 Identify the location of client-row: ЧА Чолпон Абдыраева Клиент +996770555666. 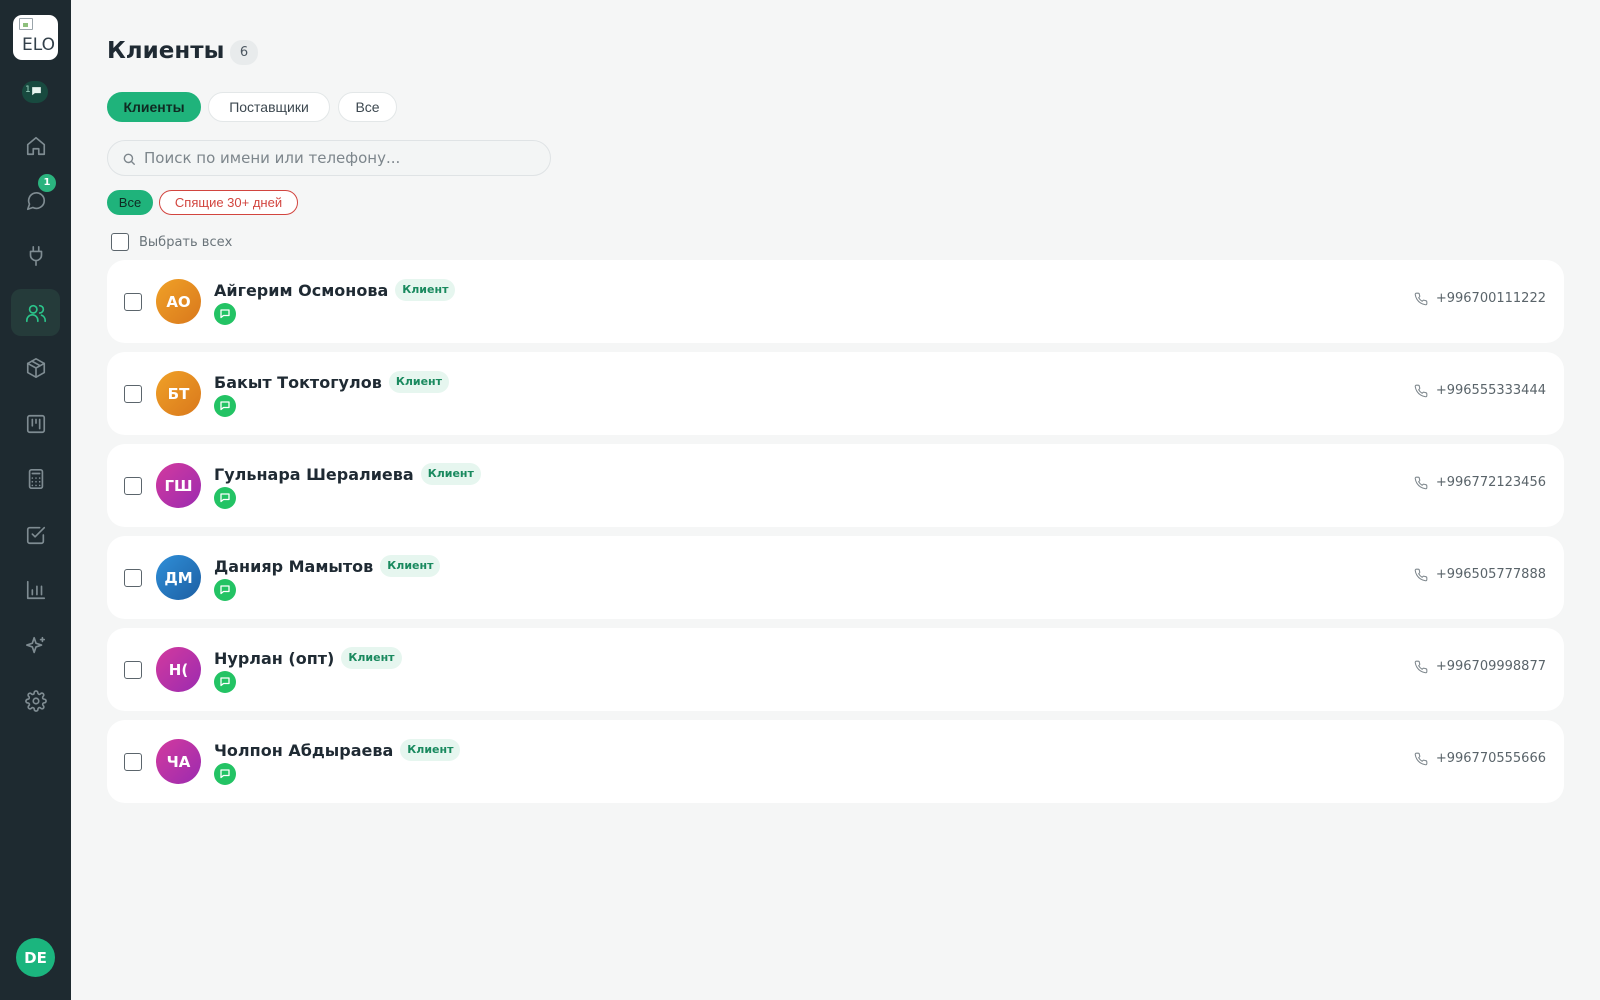
(835, 761).